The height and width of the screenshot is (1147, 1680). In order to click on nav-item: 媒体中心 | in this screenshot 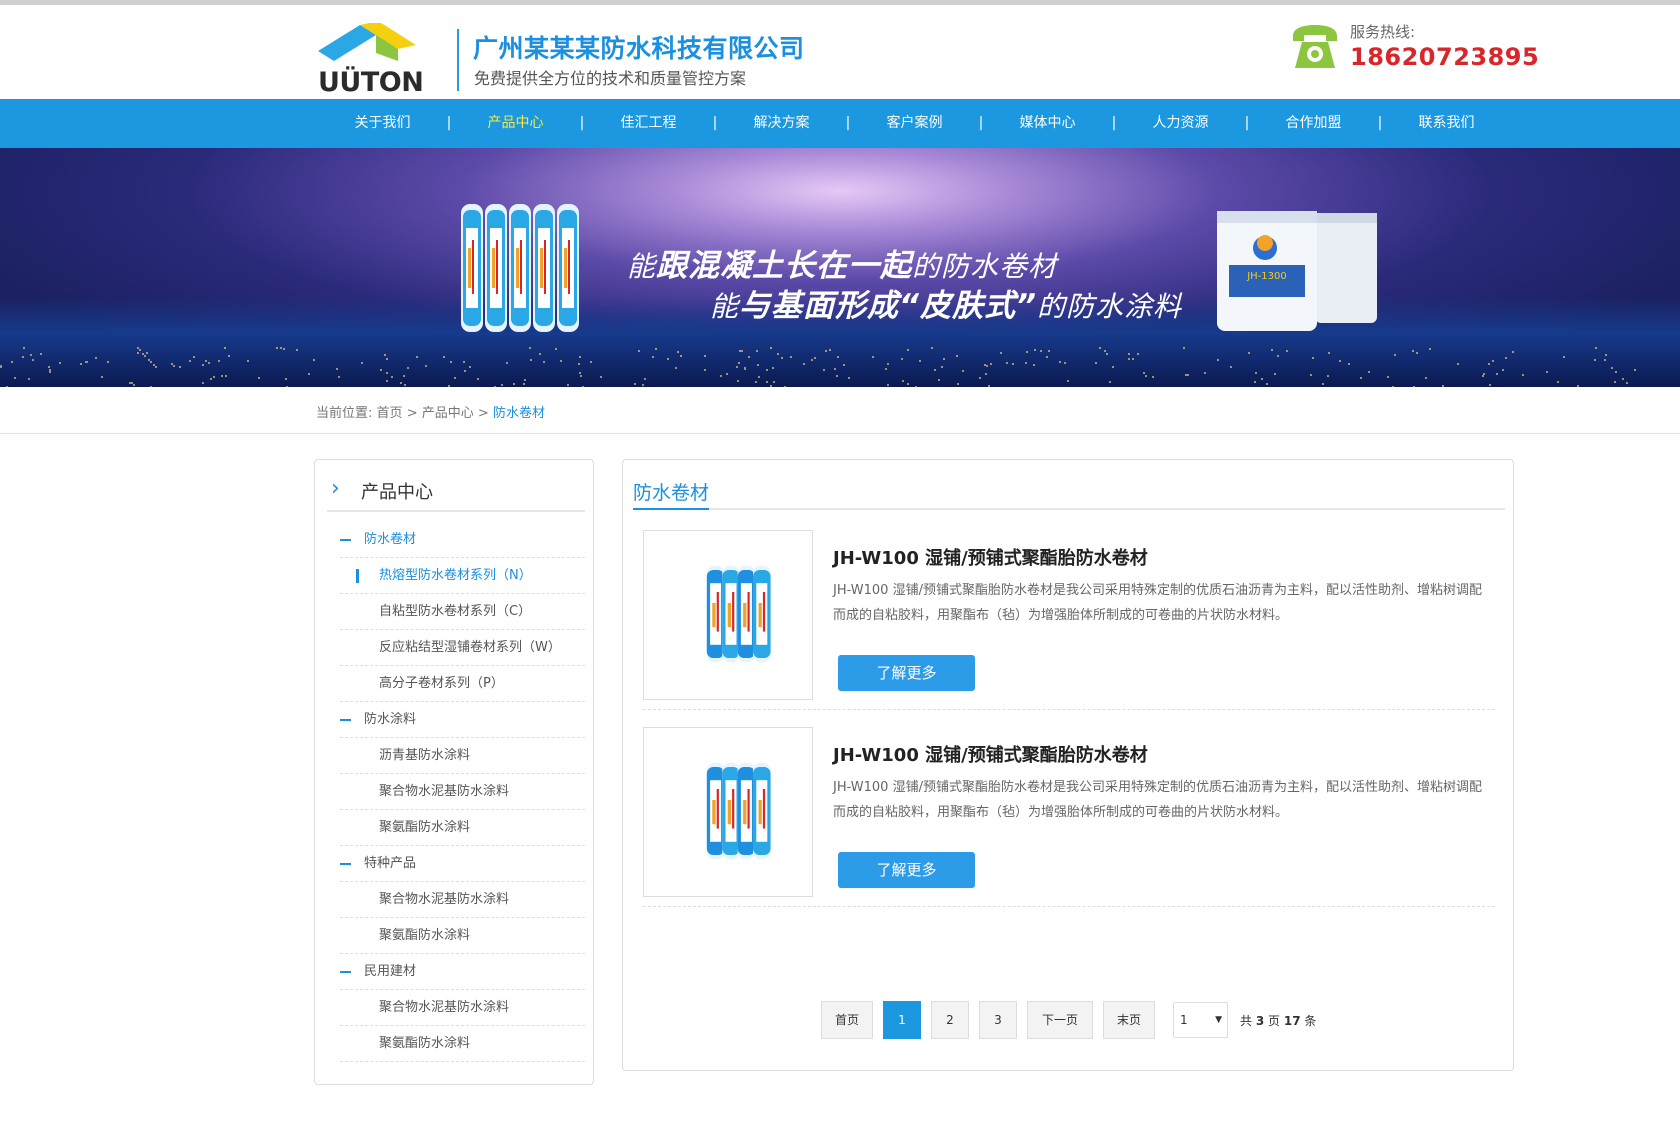, I will do `click(1051, 123)`.